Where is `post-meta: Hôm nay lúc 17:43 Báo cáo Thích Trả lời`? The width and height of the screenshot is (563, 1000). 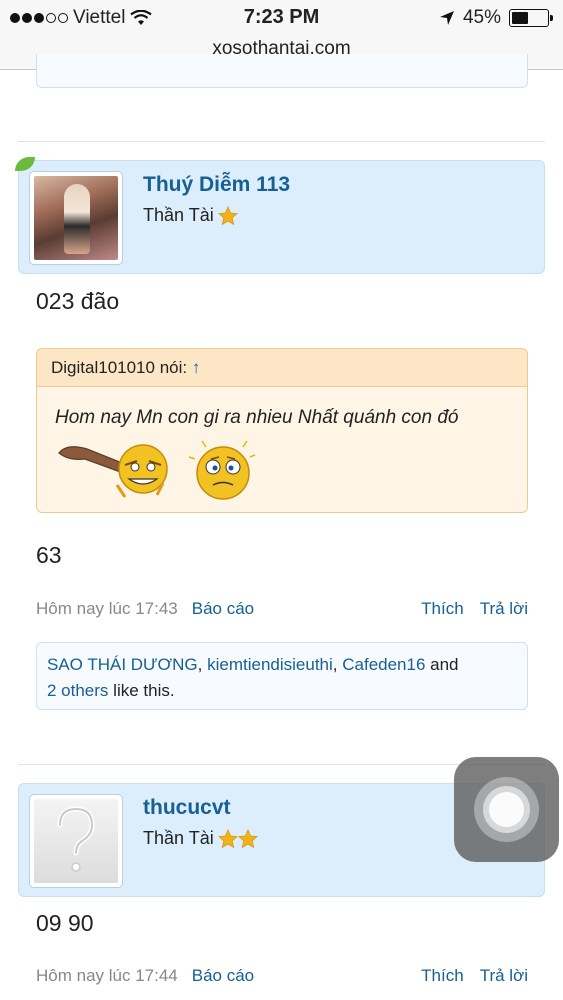
post-meta: Hôm nay lúc 17:43 Báo cáo Thích Trả lời is located at coordinates (282, 609).